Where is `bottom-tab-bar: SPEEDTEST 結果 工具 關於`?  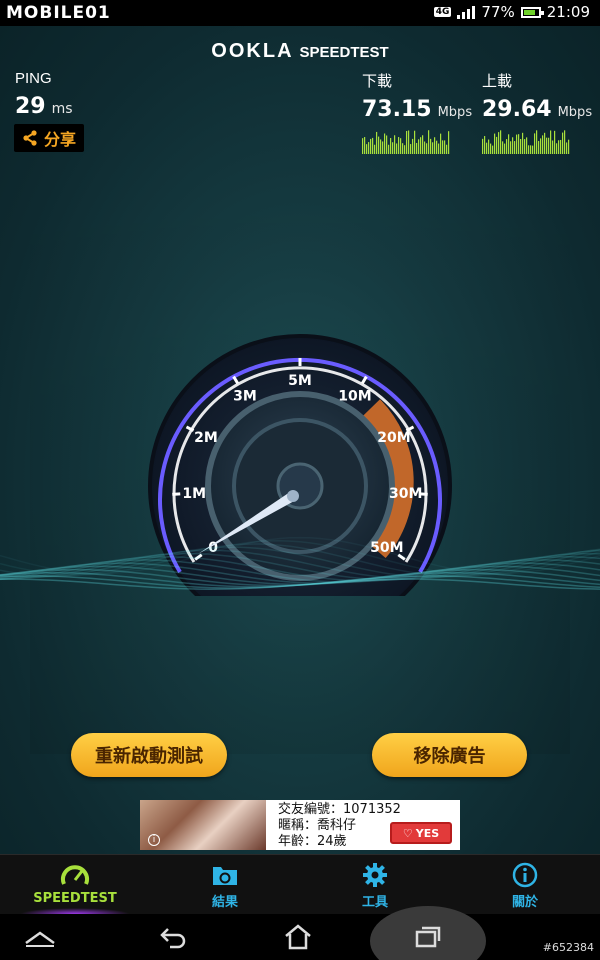 bottom-tab-bar: SPEEDTEST 結果 工具 關於 is located at coordinates (300, 884).